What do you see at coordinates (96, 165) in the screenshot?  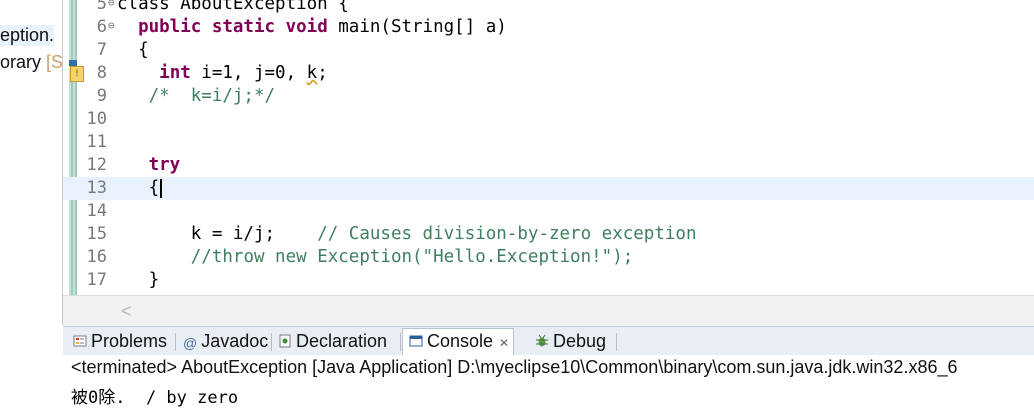 I see `line-number: 12` at bounding box center [96, 165].